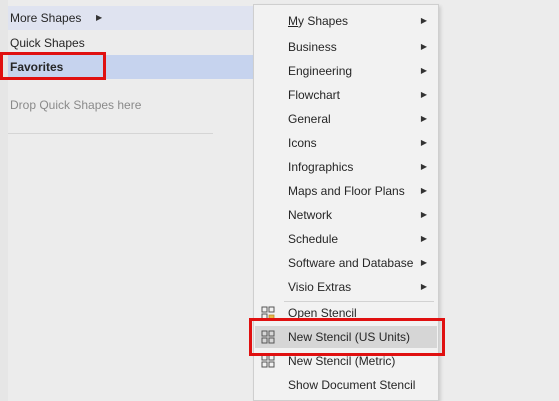 This screenshot has width=559, height=401. Describe the element at coordinates (312, 47) in the screenshot. I see `menu-item-label: Business` at that location.